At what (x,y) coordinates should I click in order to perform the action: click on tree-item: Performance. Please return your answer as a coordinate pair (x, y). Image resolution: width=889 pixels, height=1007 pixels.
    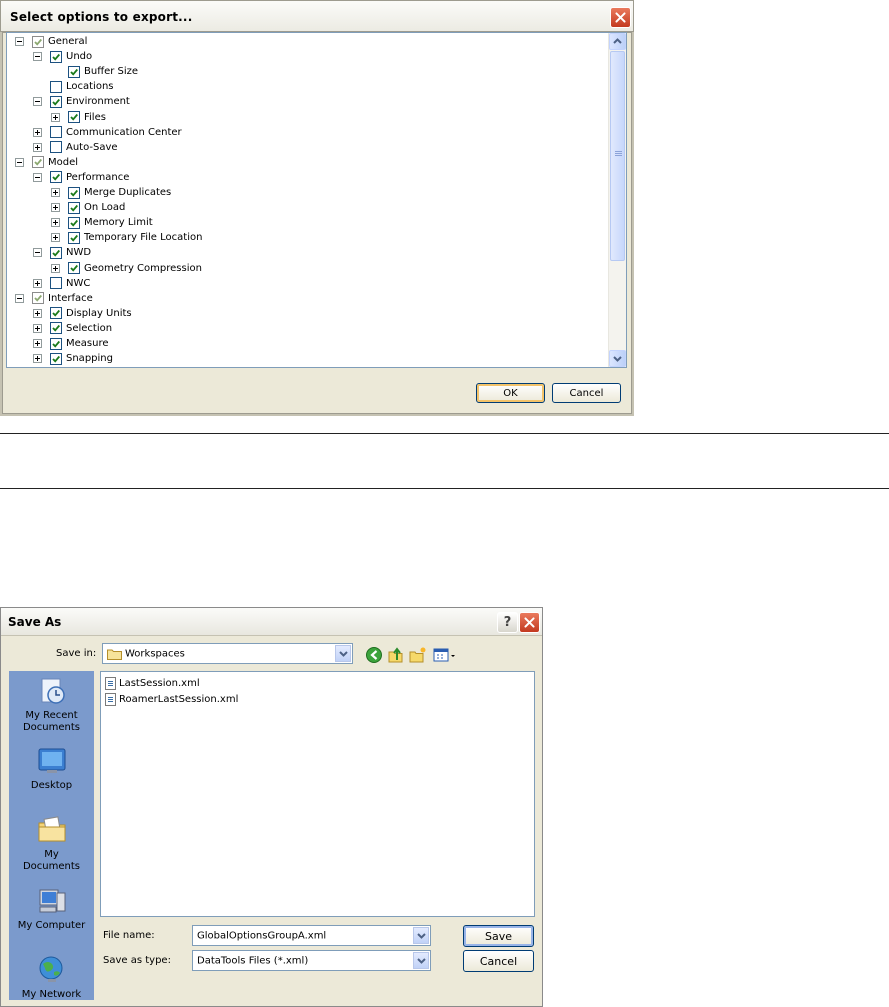
    Looking at the image, I should click on (81, 177).